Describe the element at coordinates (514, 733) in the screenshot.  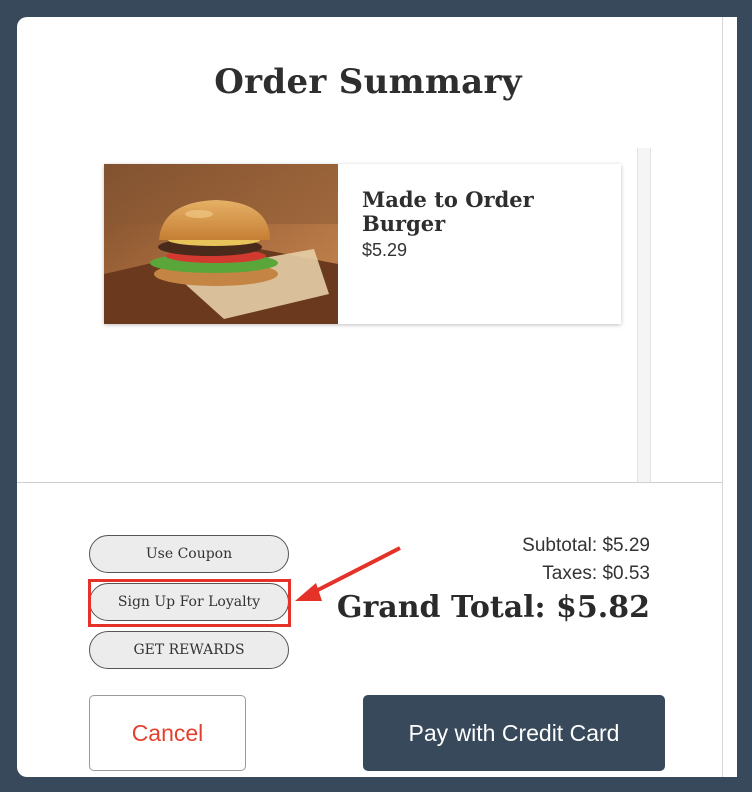
I see `pay-with-credit-card-button: Pay with Credit Card` at that location.